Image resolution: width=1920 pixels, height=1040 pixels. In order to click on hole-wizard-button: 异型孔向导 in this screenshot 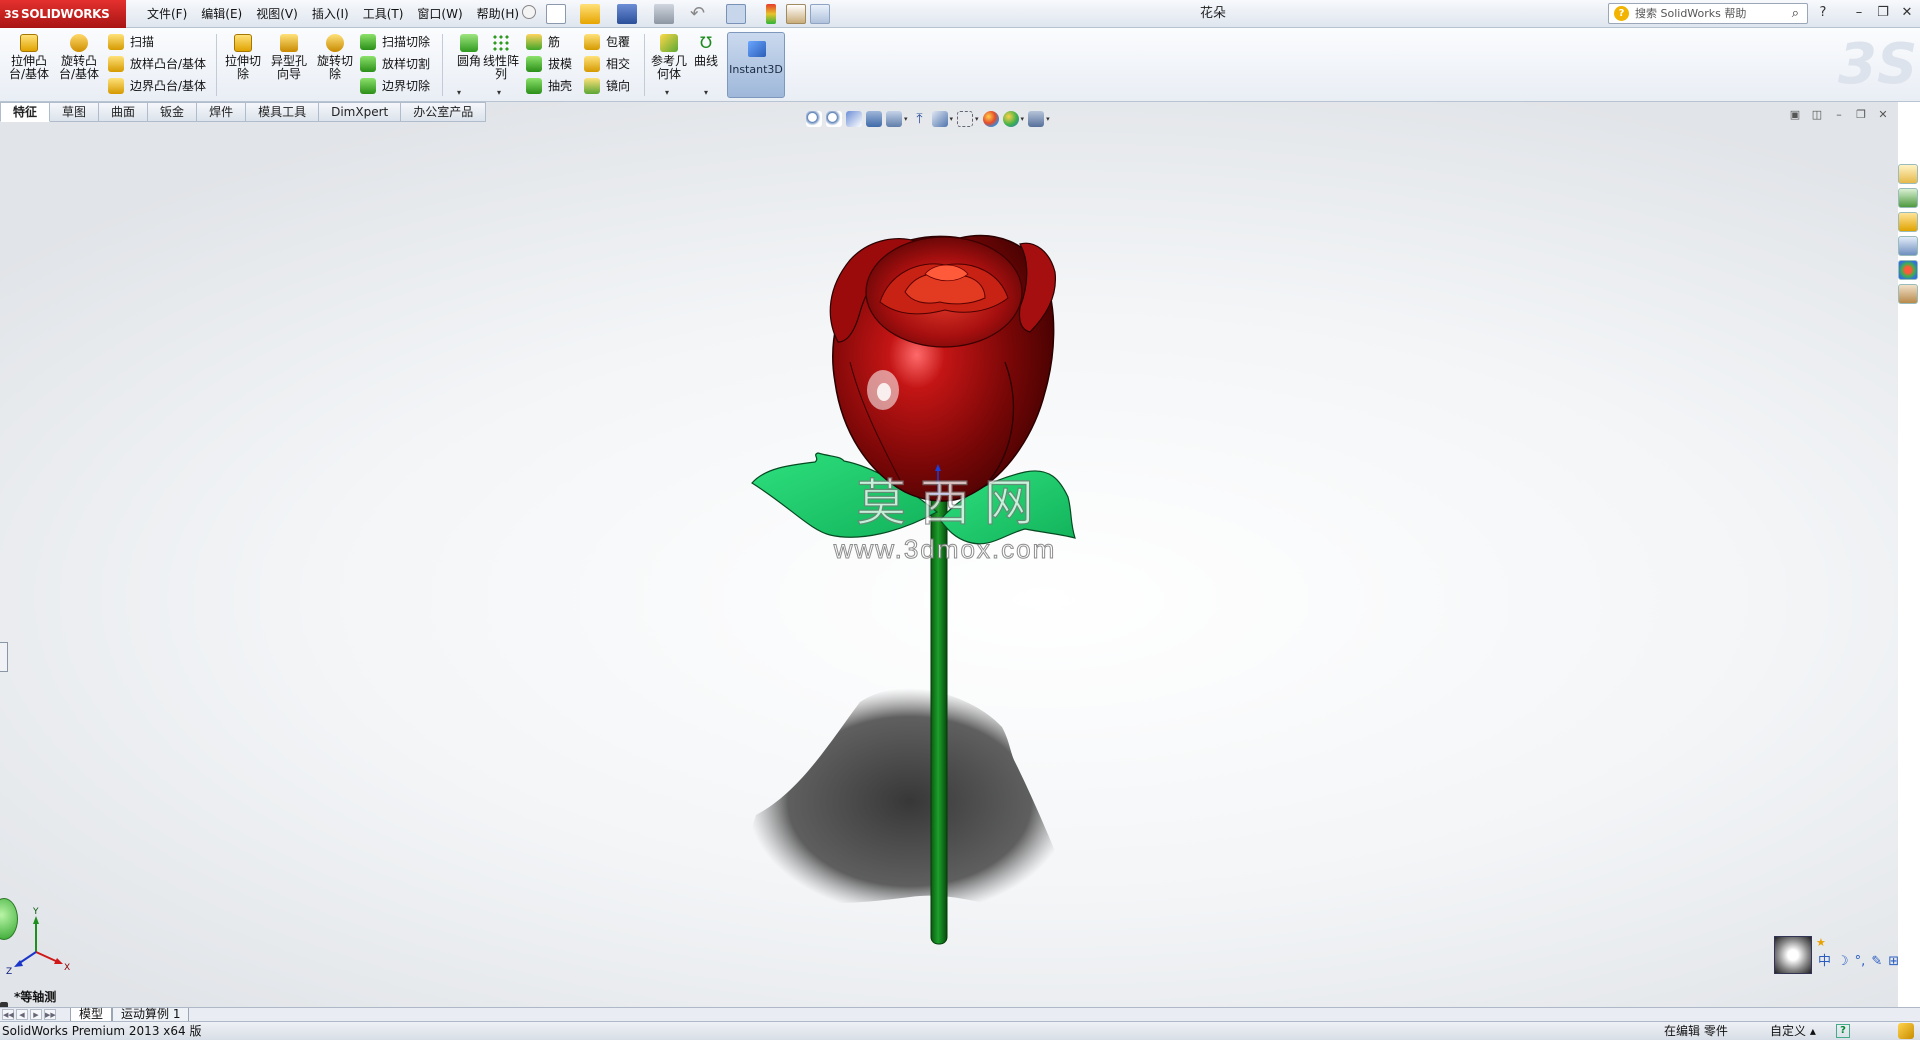, I will do `click(289, 66)`.